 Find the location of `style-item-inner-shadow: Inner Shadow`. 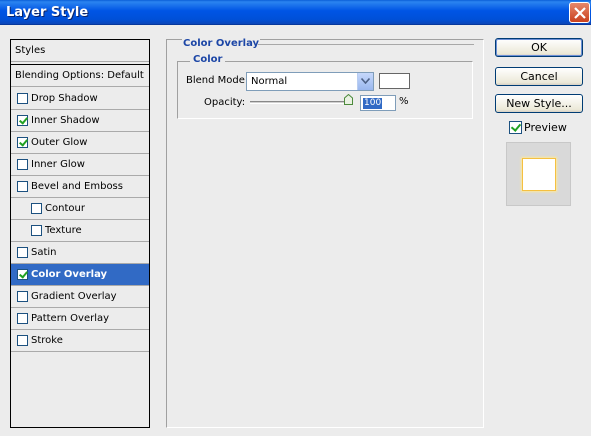

style-item-inner-shadow: Inner Shadow is located at coordinates (80, 121).